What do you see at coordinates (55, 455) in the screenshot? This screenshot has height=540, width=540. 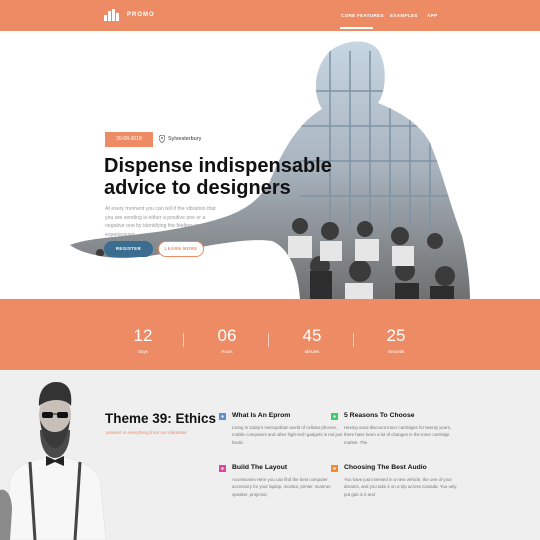 I see `bearded-man-photo` at bounding box center [55, 455].